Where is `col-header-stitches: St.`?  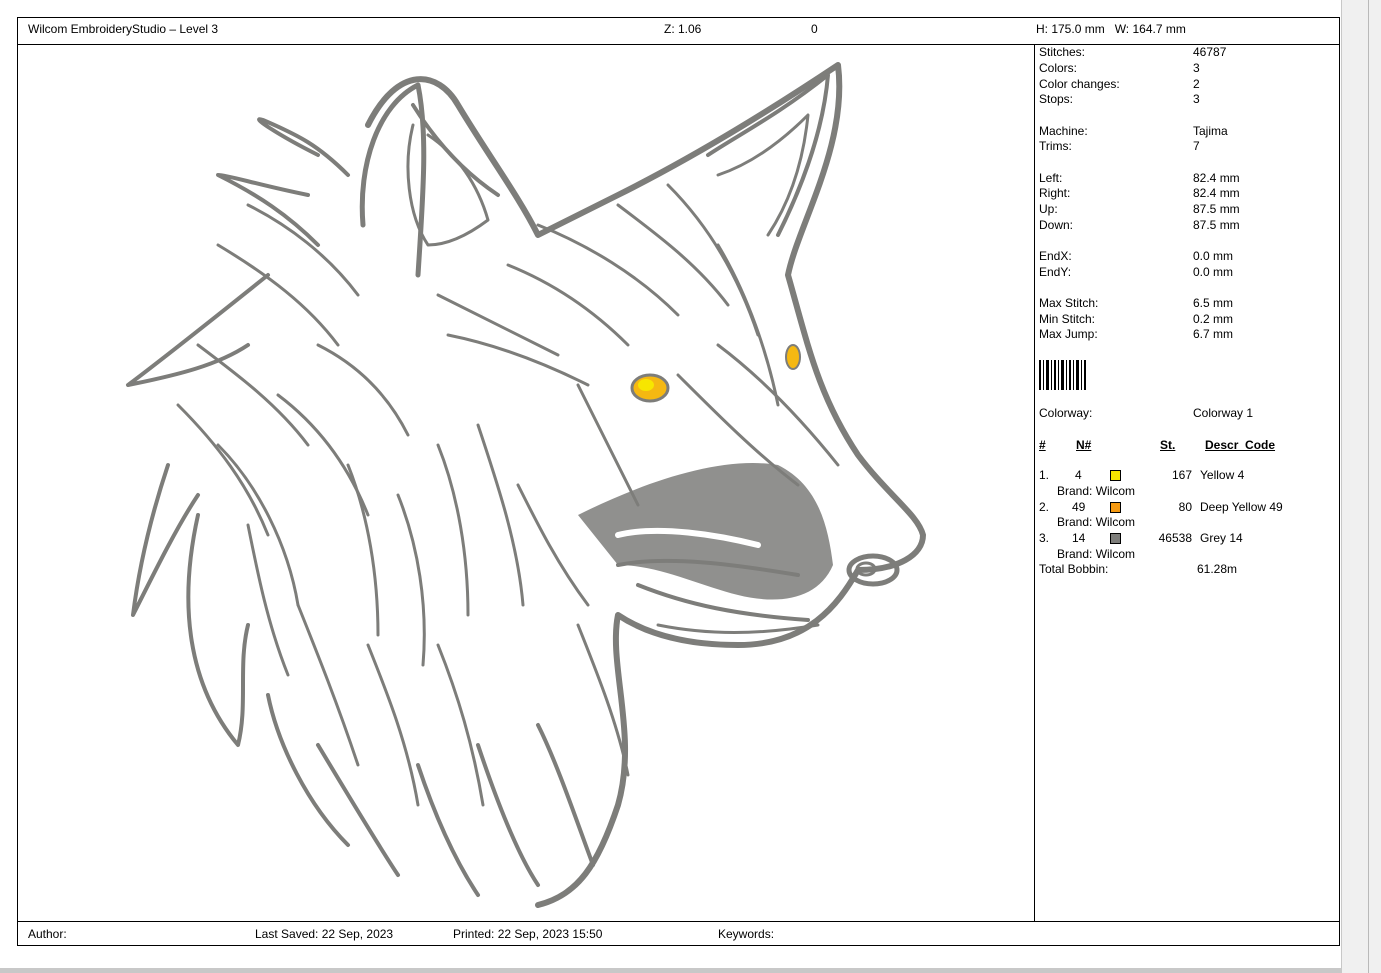 col-header-stitches: St. is located at coordinates (1168, 445).